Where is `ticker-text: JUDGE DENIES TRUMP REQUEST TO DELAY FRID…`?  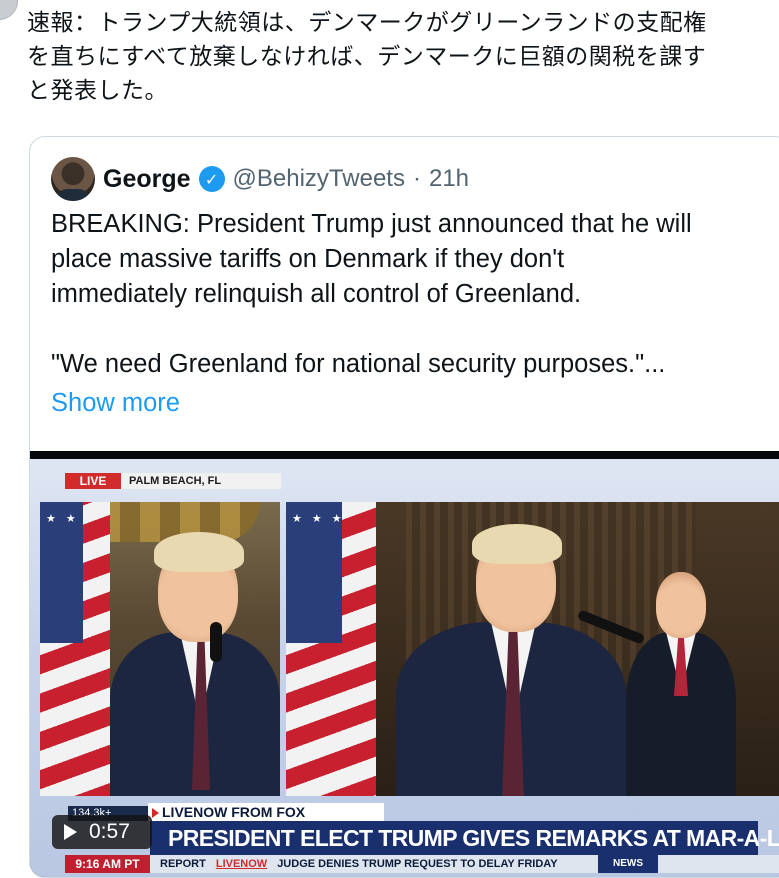
ticker-text: JUDGE DENIES TRUMP REQUEST TO DELAY FRID… is located at coordinates (417, 864).